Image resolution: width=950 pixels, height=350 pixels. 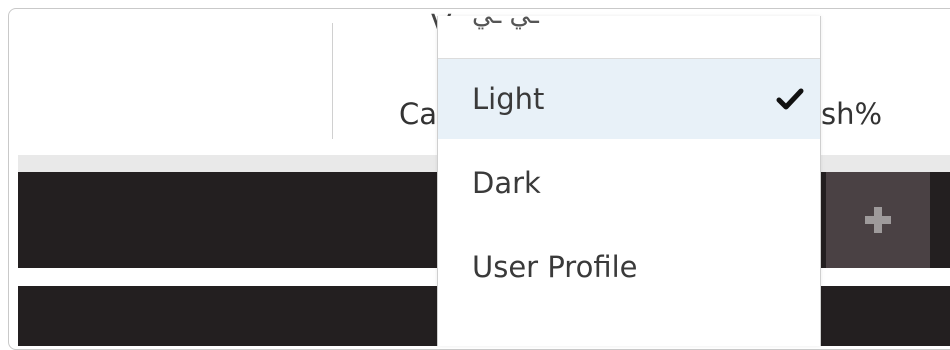 What do you see at coordinates (508, 99) in the screenshot?
I see `menu-item-label: Light` at bounding box center [508, 99].